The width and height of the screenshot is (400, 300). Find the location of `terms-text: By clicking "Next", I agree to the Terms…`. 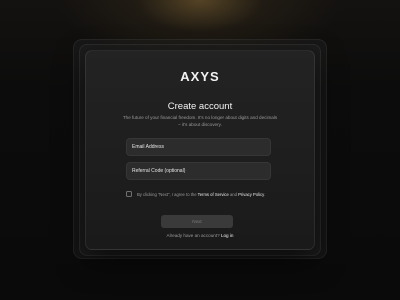

terms-text: By clicking "Next", I agree to the Terms… is located at coordinates (201, 194).